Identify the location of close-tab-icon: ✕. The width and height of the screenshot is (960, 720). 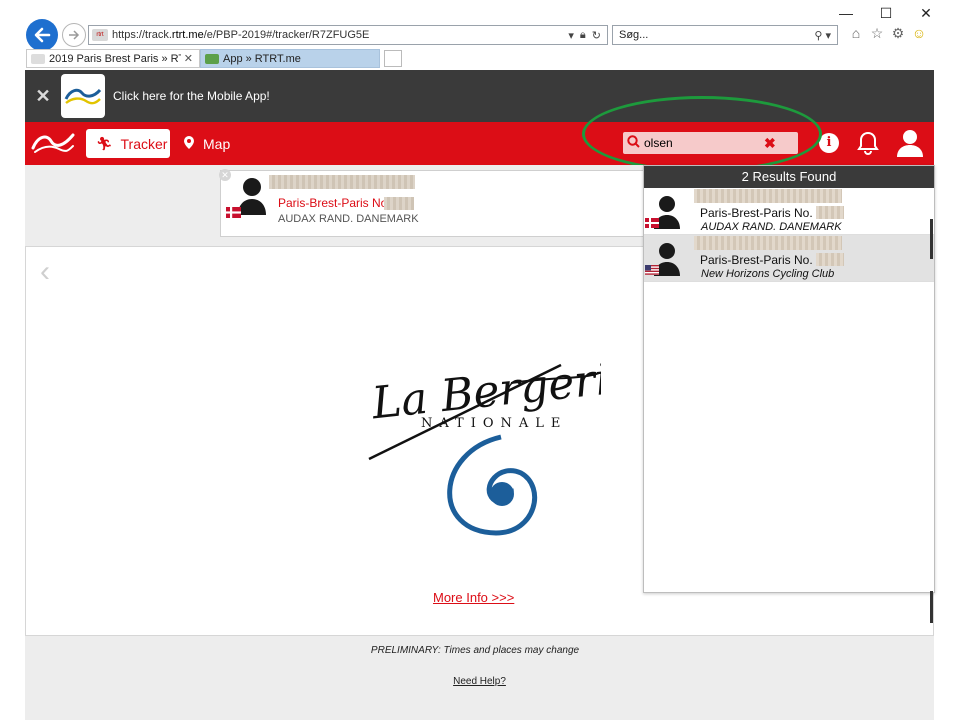
(188, 58).